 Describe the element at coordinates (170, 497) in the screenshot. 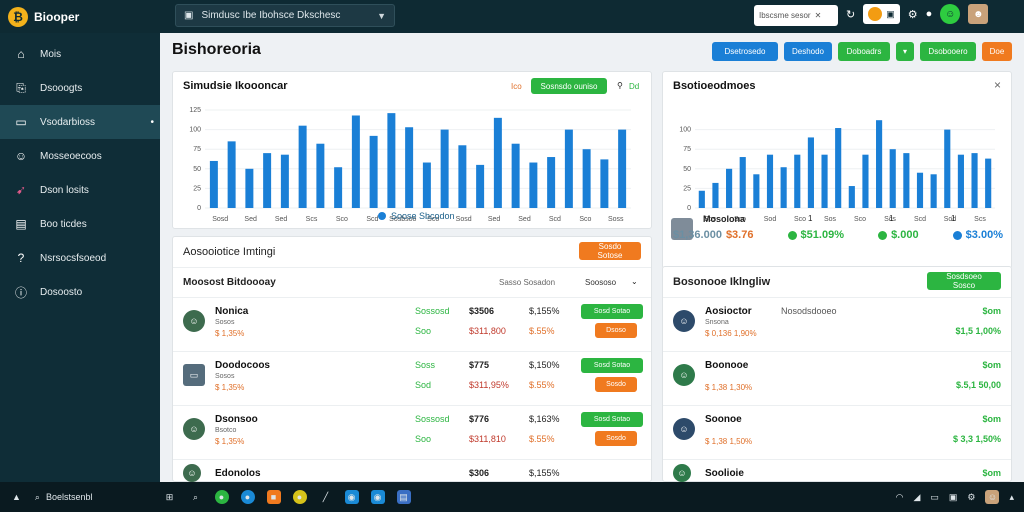

I see `windows-icon: ⊞` at that location.